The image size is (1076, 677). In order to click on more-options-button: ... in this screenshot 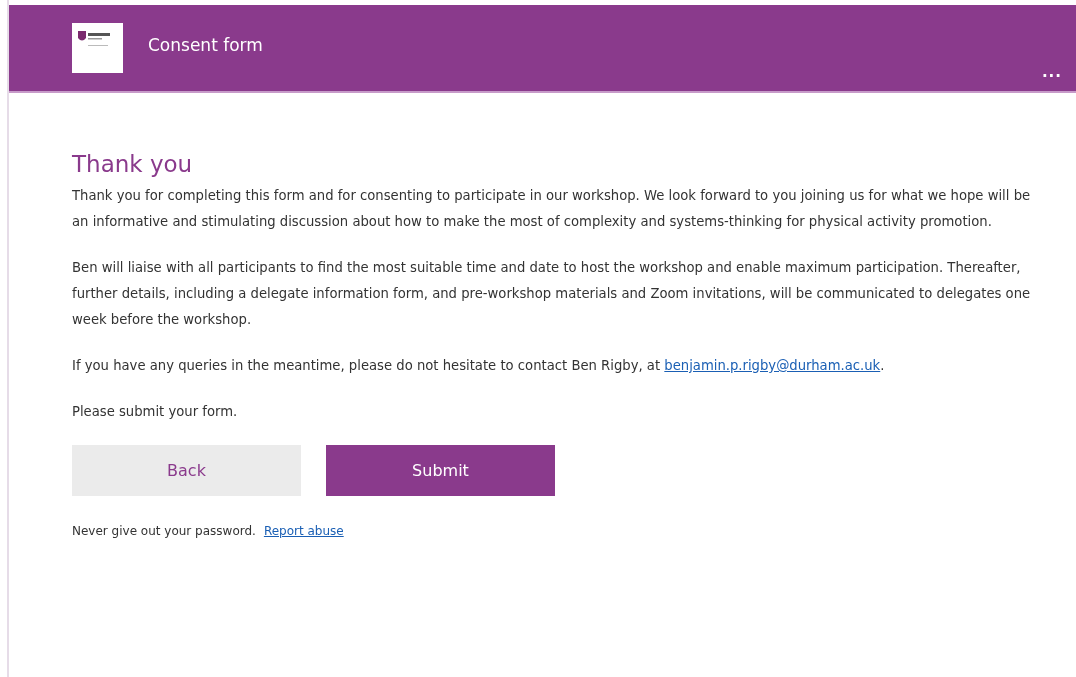, I will do `click(1051, 72)`.